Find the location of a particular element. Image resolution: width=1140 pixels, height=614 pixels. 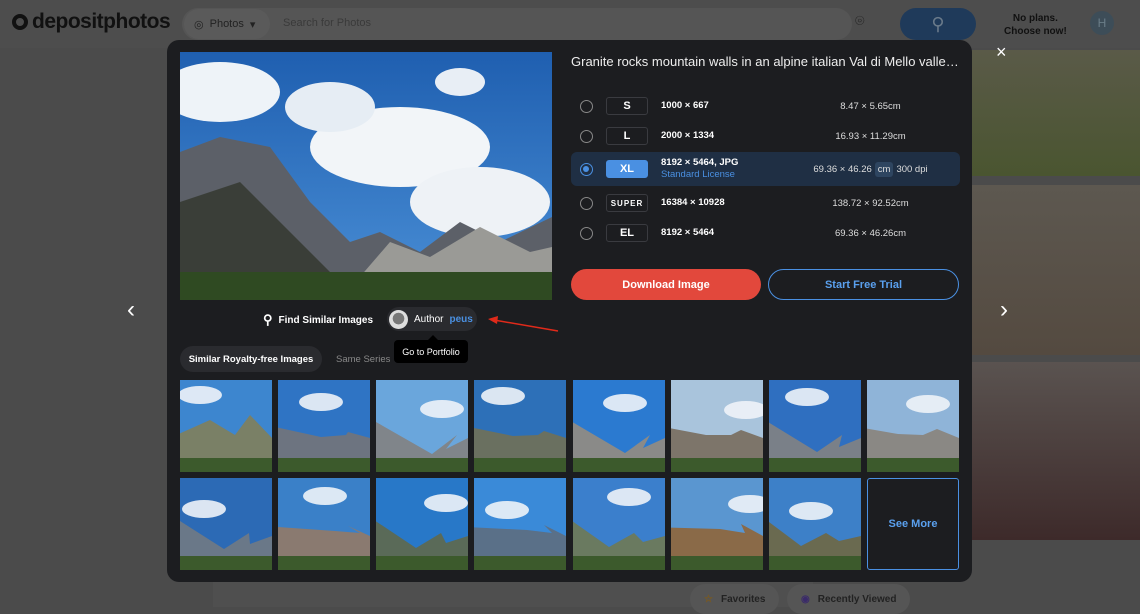

size-pixels: 2000 × 1334 is located at coordinates (688, 135).